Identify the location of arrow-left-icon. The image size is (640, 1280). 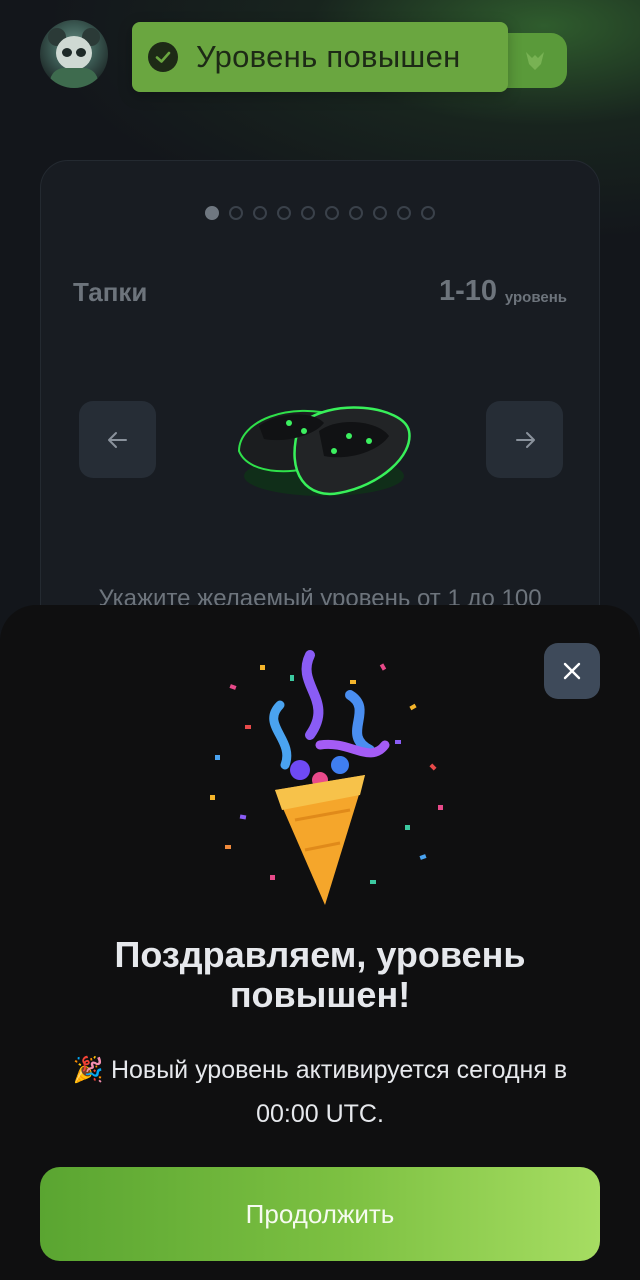
(117, 439).